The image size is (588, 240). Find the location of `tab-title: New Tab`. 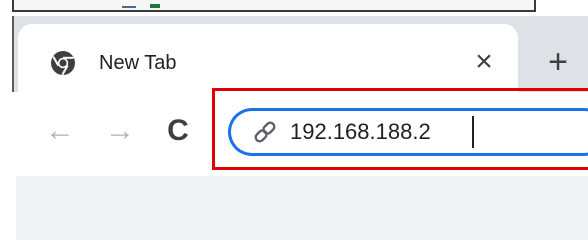

tab-title: New Tab is located at coordinates (138, 63).